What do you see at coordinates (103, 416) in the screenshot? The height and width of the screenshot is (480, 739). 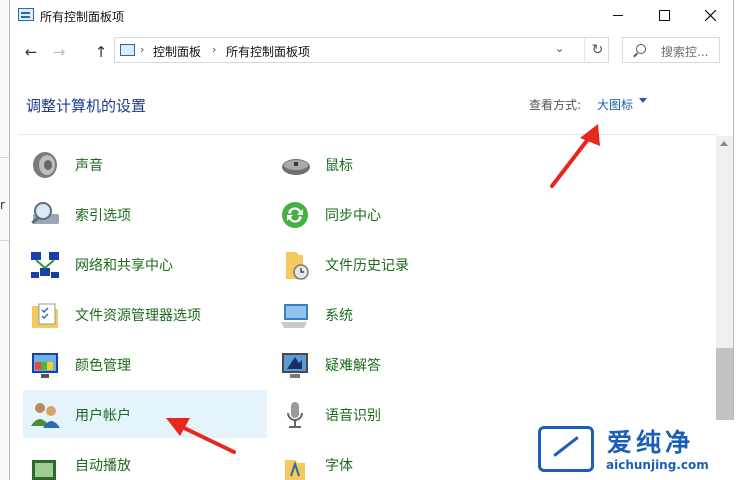 I see `item-label: 用户帐户` at bounding box center [103, 416].